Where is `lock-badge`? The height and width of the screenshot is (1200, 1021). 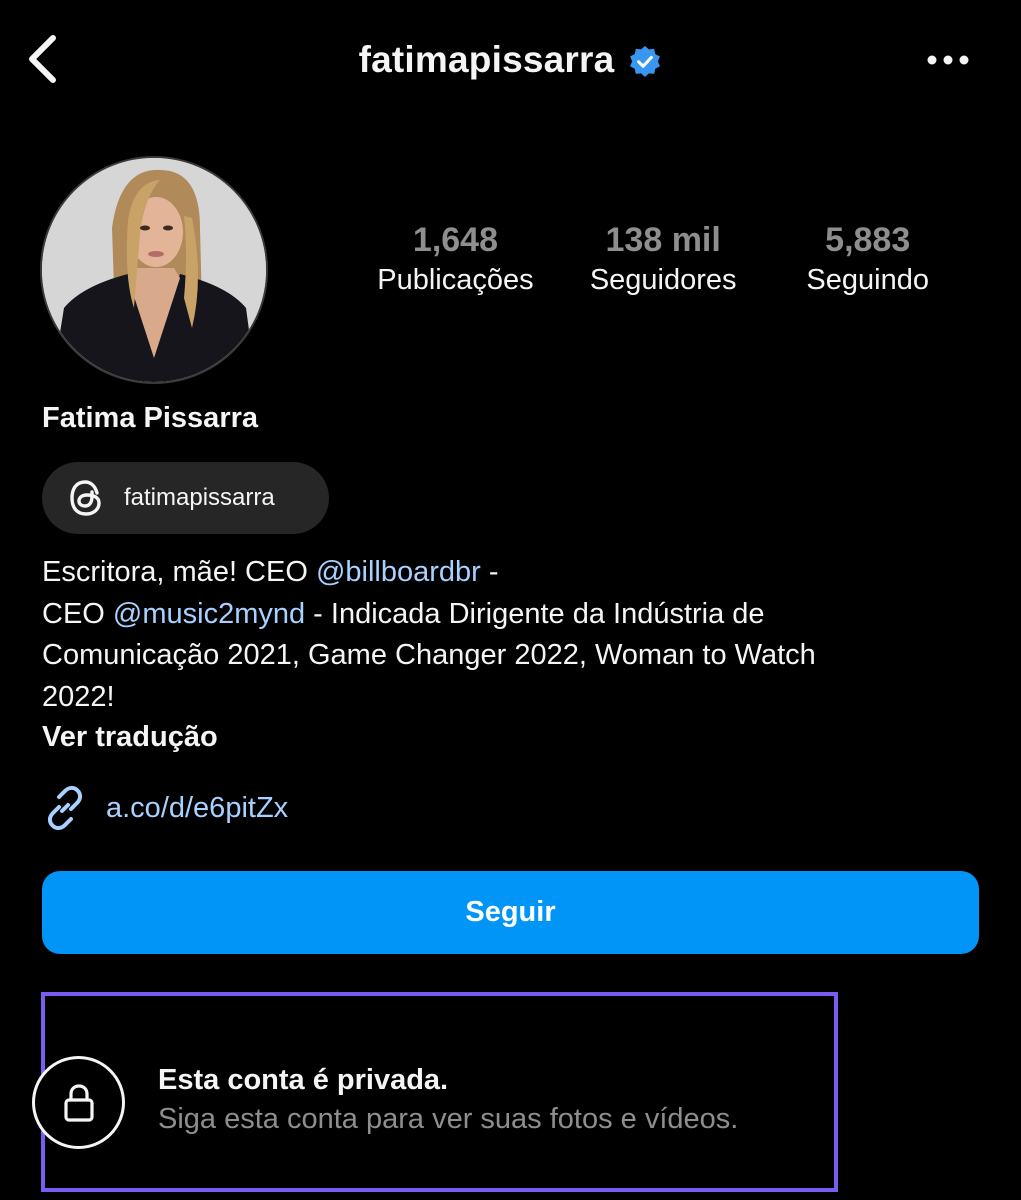
lock-badge is located at coordinates (78, 1102).